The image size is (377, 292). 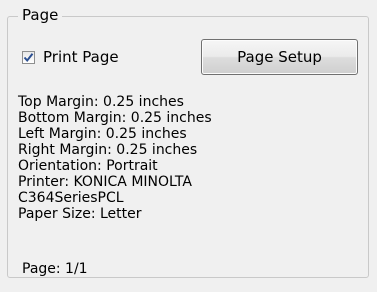 I want to click on checkbox-box, so click(x=28, y=57).